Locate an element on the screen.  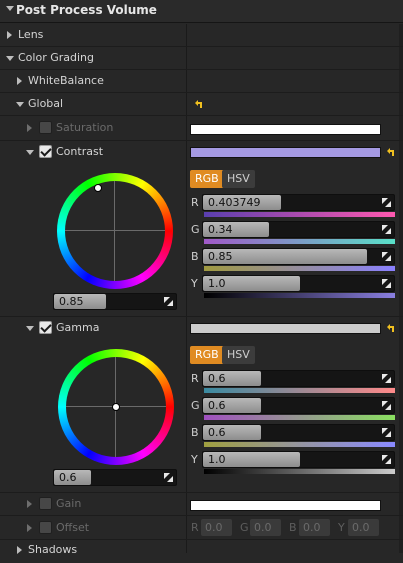
reset-contrast-icon is located at coordinates (391, 153).